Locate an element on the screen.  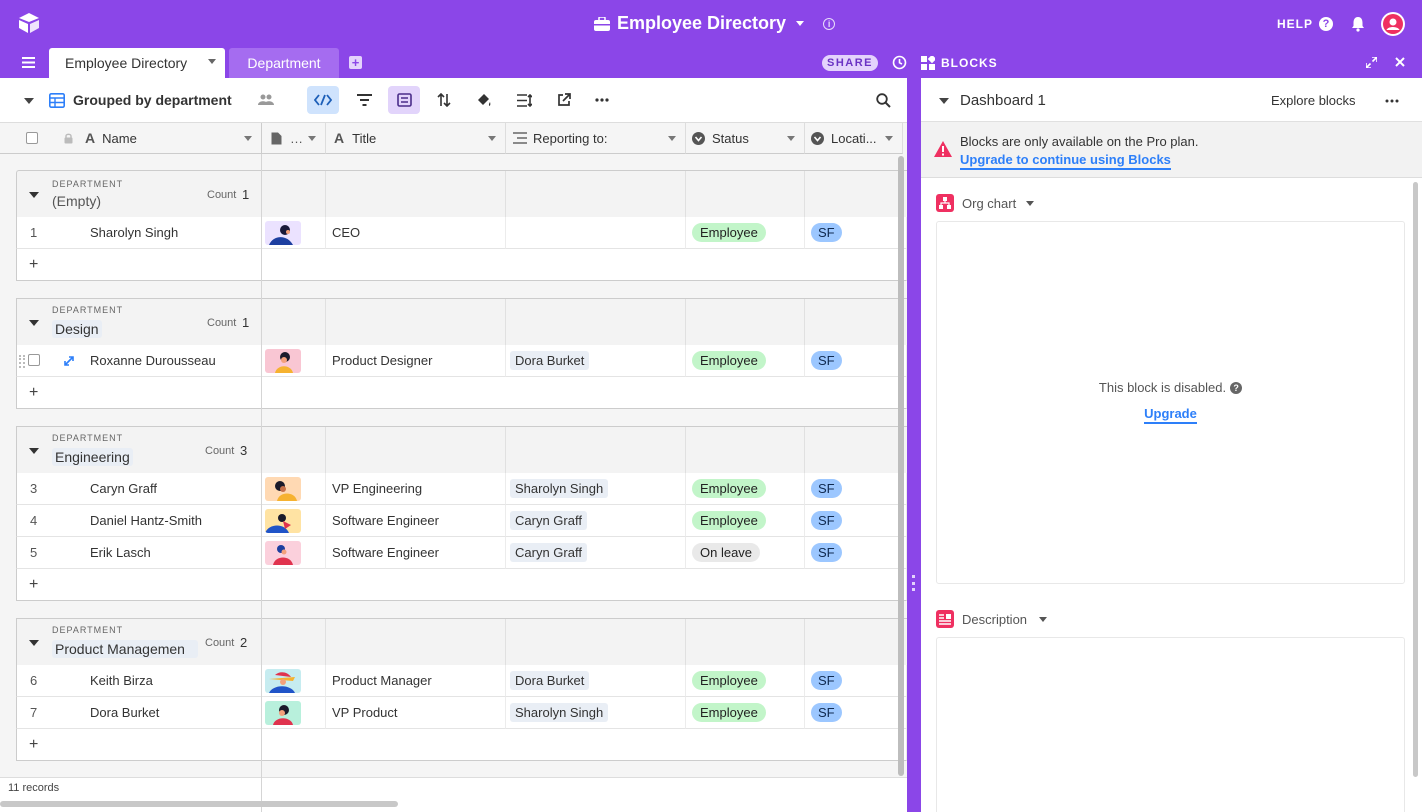
horizontal-scrollbar is located at coordinates (199, 804).